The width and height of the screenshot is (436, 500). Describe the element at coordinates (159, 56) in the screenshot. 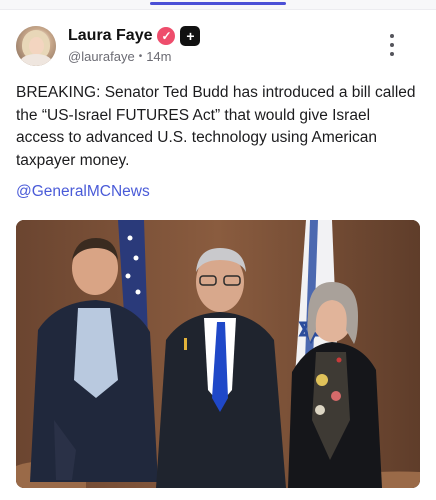

I see `post-time: 14m` at that location.